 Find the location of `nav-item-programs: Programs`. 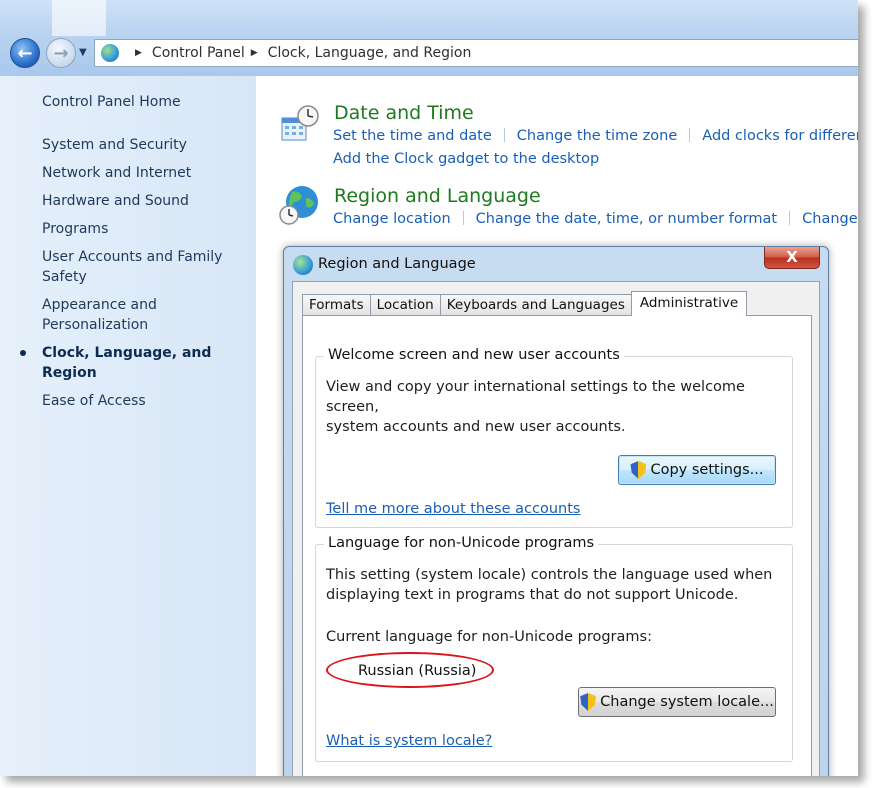

nav-item-programs: Programs is located at coordinates (147, 229).